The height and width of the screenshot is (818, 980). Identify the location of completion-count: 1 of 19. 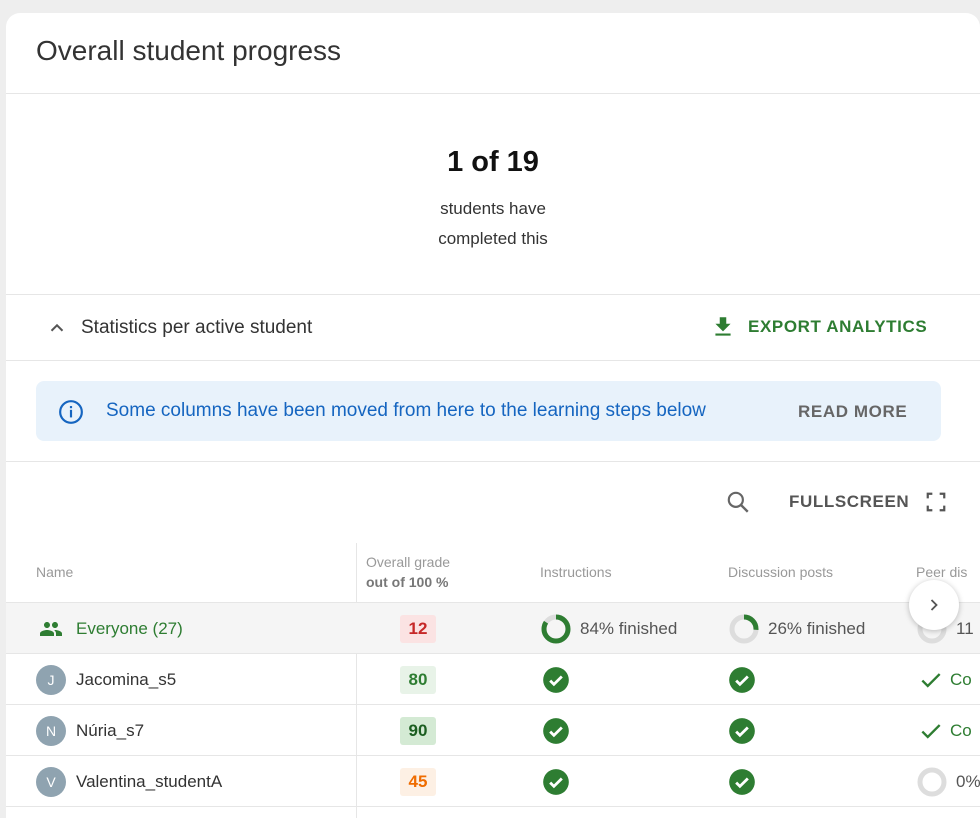
(493, 162).